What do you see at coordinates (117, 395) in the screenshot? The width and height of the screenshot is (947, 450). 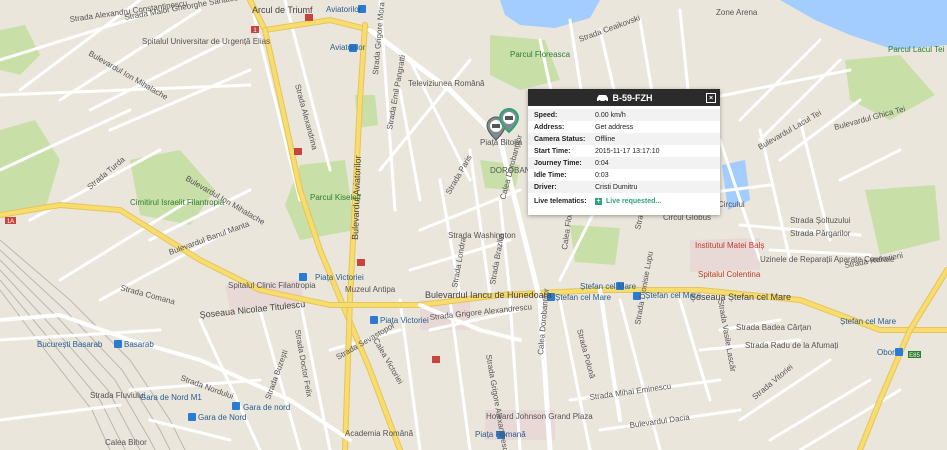 I see `street-label: Strada Fluviului` at bounding box center [117, 395].